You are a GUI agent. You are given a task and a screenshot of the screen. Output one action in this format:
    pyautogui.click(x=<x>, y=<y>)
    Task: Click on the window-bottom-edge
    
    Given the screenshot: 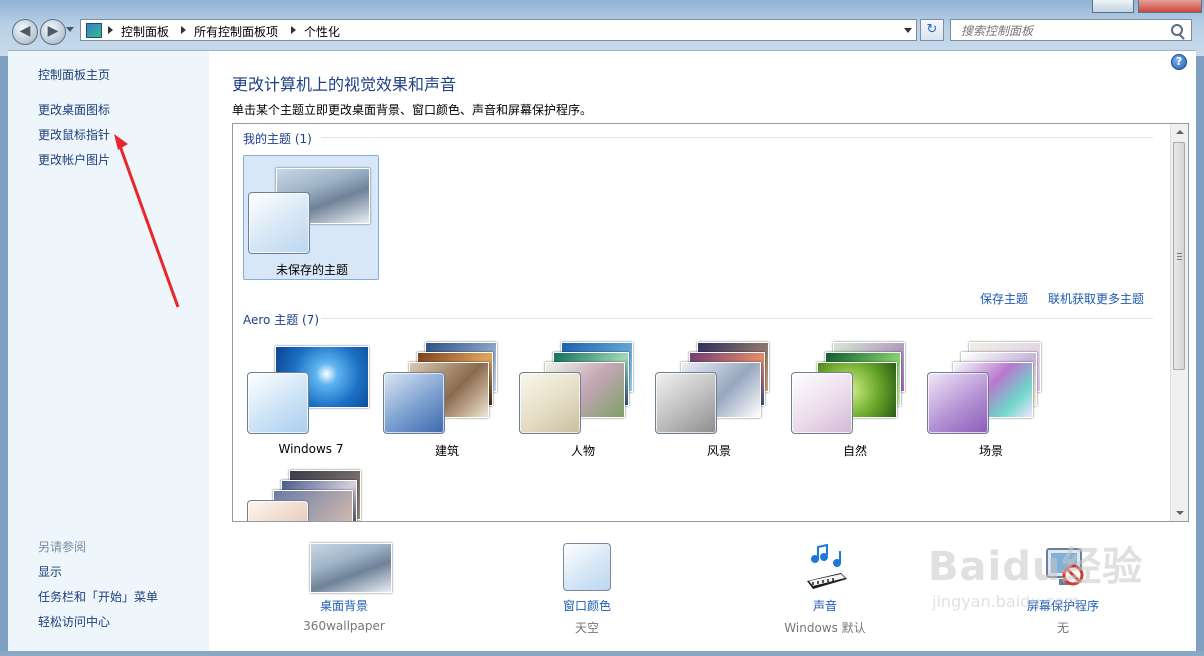 What is the action you would take?
    pyautogui.click(x=602, y=653)
    